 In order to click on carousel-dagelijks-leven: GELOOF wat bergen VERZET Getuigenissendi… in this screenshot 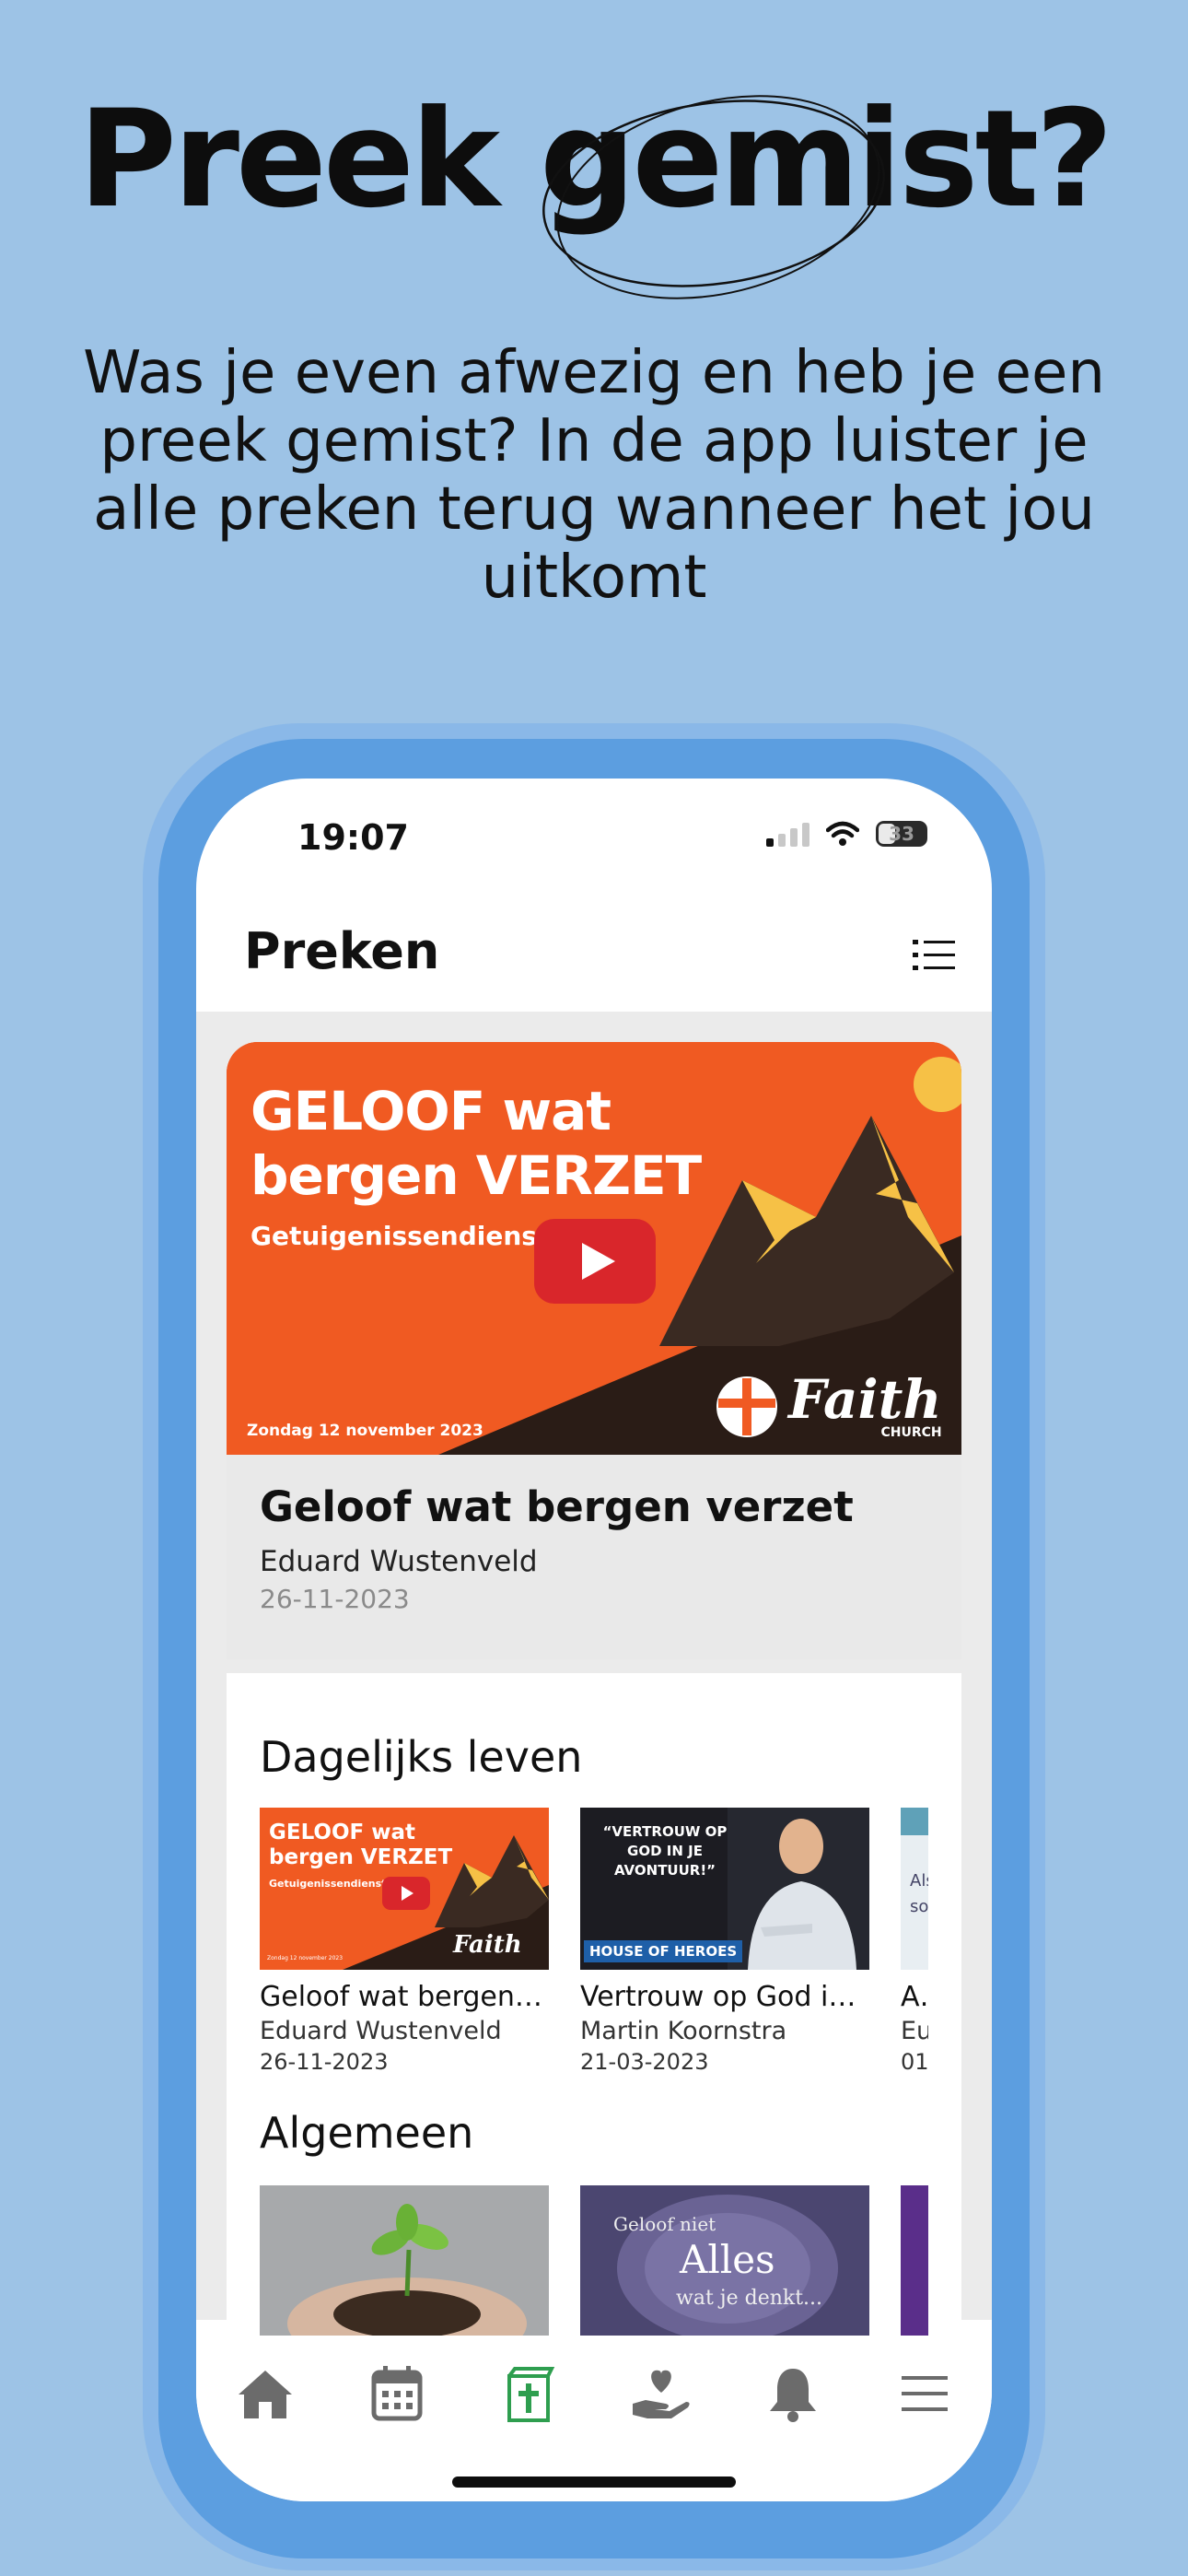, I will do `click(594, 1942)`.